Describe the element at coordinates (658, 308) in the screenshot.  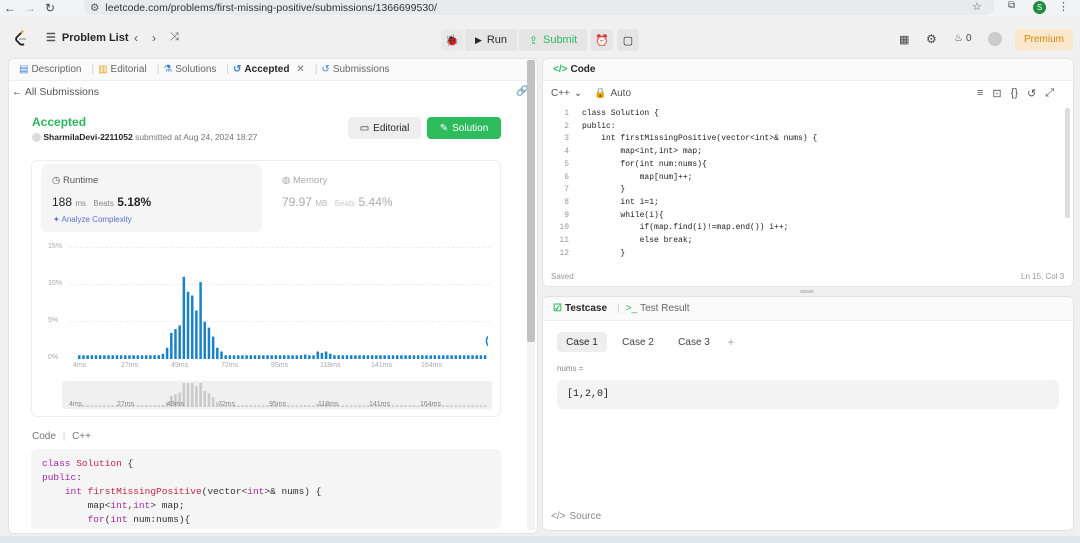
I see `tab-test-result: >_ Test Result` at that location.